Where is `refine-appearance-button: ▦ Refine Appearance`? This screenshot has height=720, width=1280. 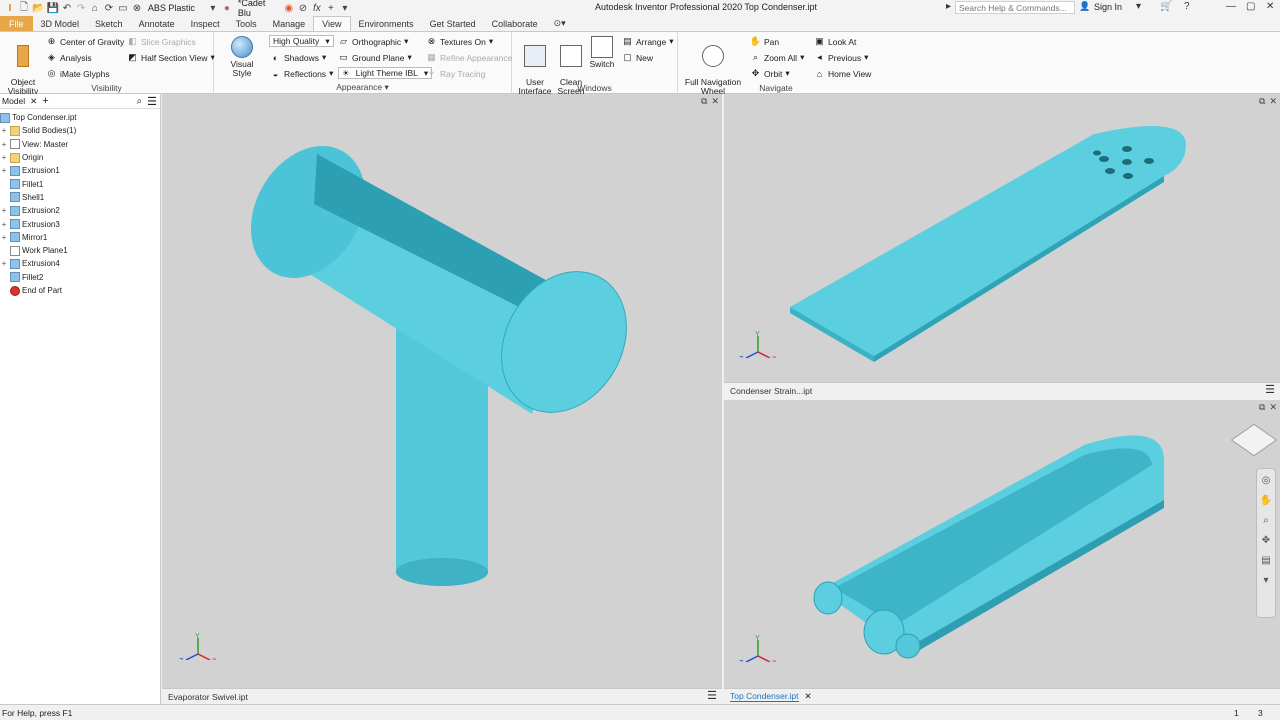
refine-appearance-button: ▦ Refine Appearance is located at coordinates (469, 57).